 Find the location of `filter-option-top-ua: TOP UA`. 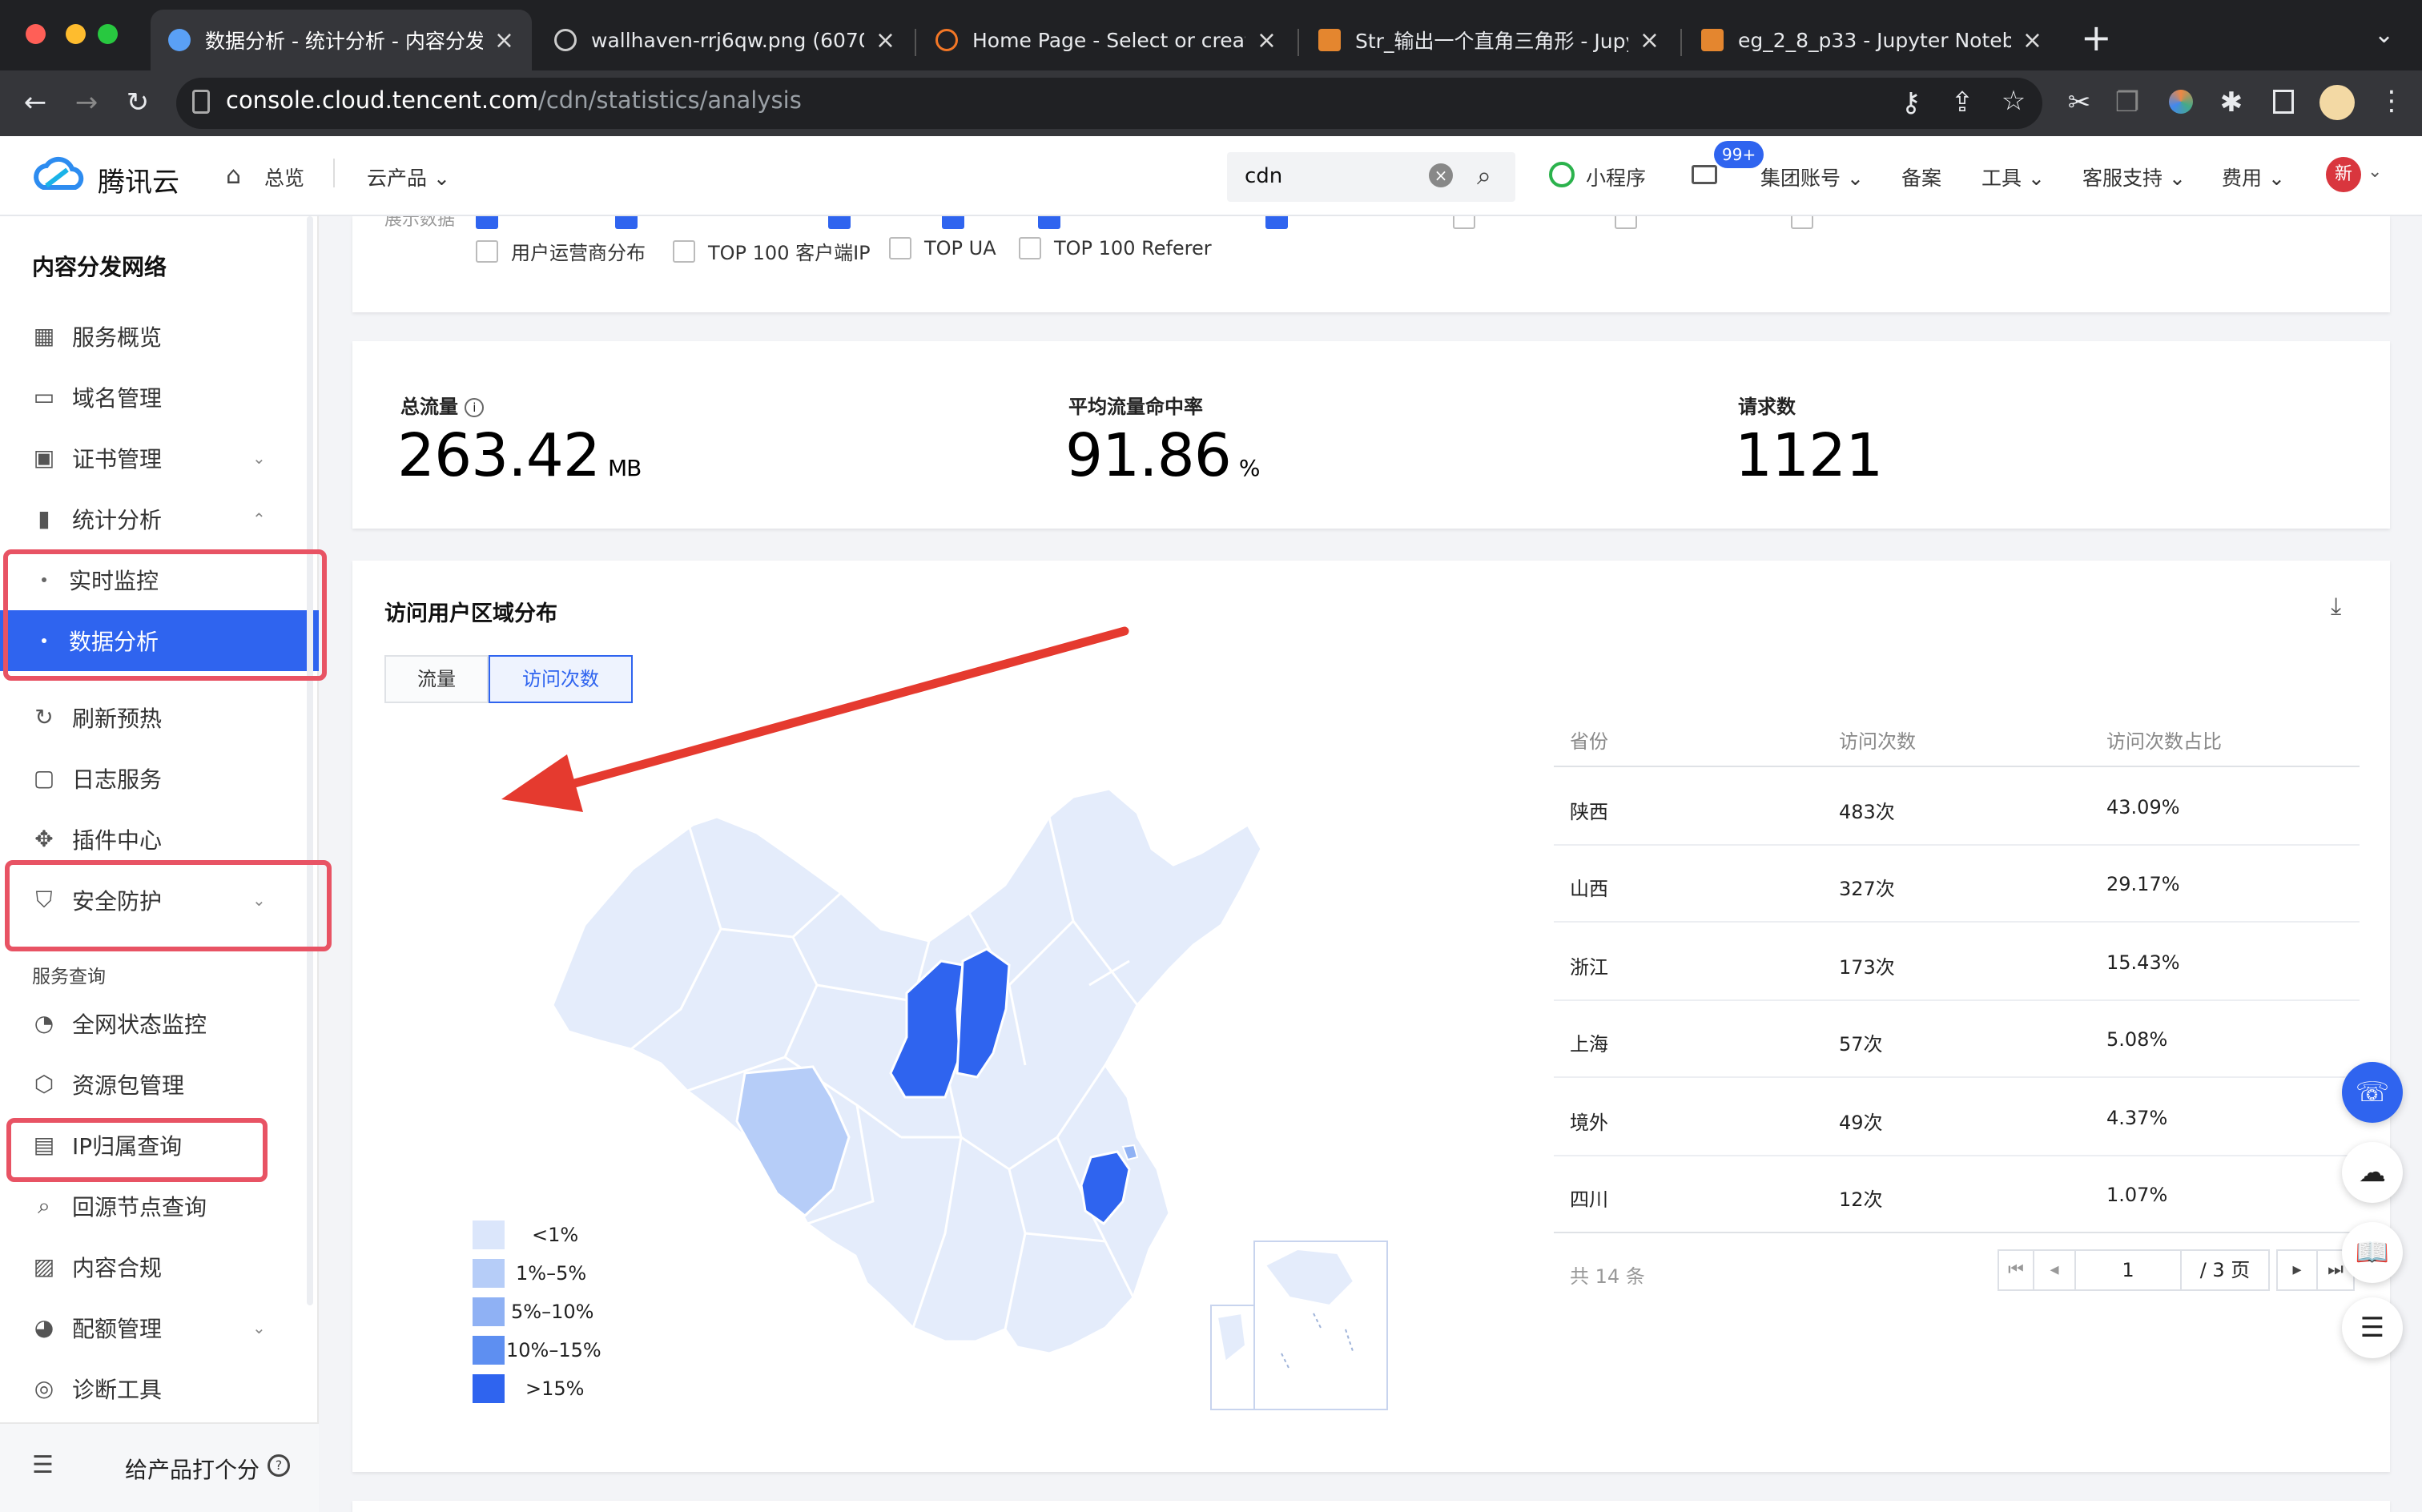

filter-option-top-ua: TOP UA is located at coordinates (943, 248).